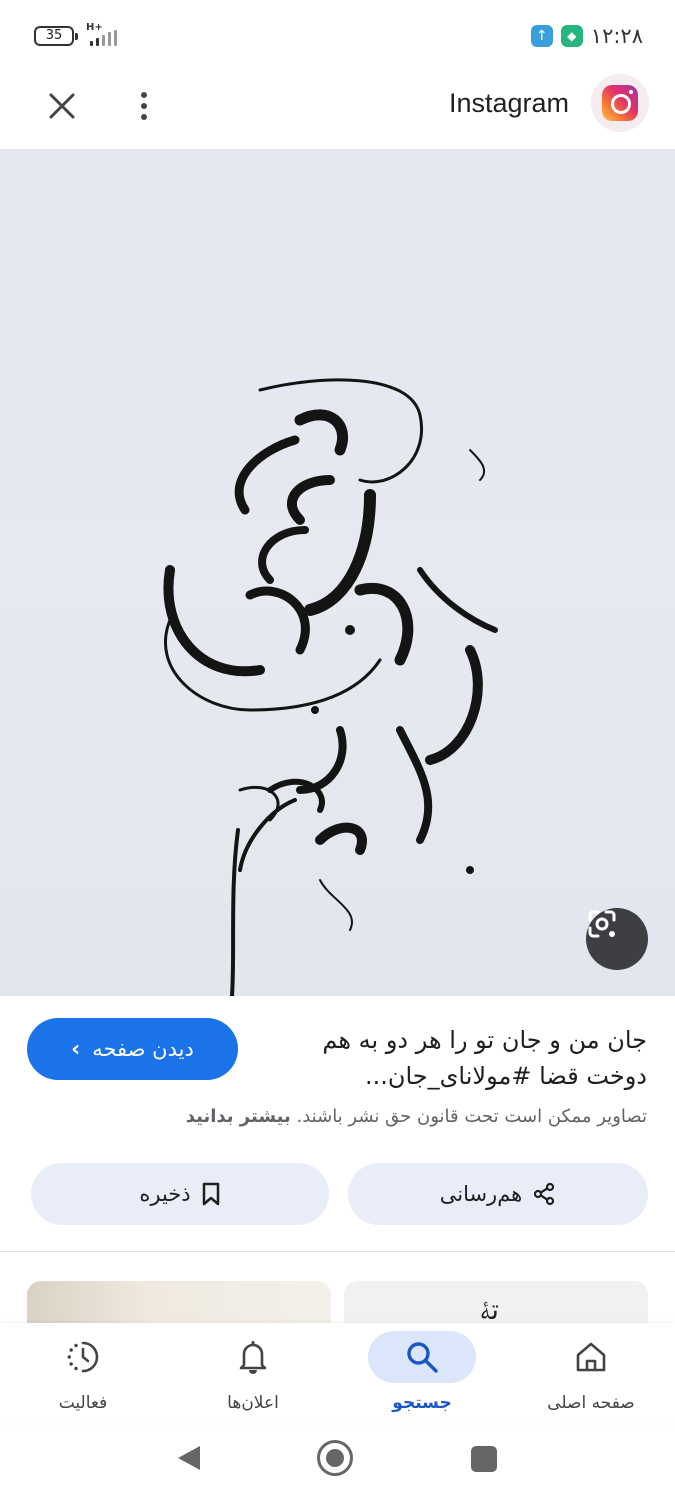 This screenshot has height=1500, width=675. I want to click on share-button: هم‌رسانی, so click(498, 1194).